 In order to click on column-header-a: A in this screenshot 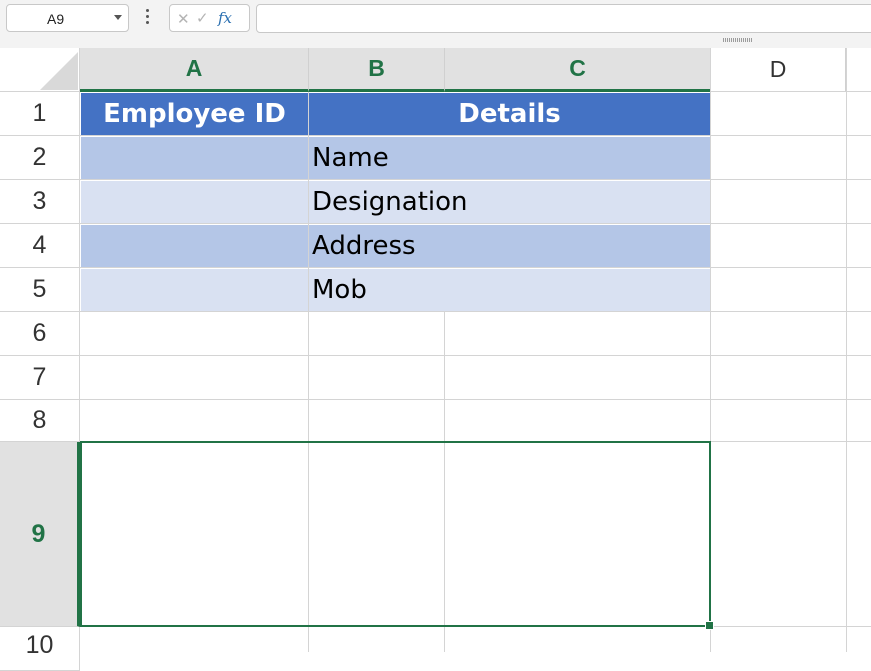, I will do `click(194, 70)`.